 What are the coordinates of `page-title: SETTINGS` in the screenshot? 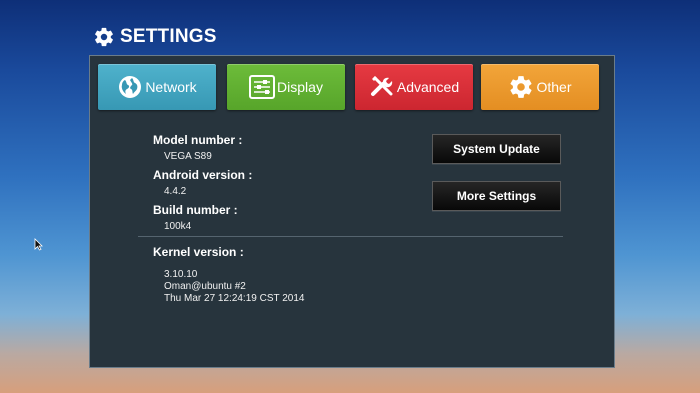 It's located at (168, 36).